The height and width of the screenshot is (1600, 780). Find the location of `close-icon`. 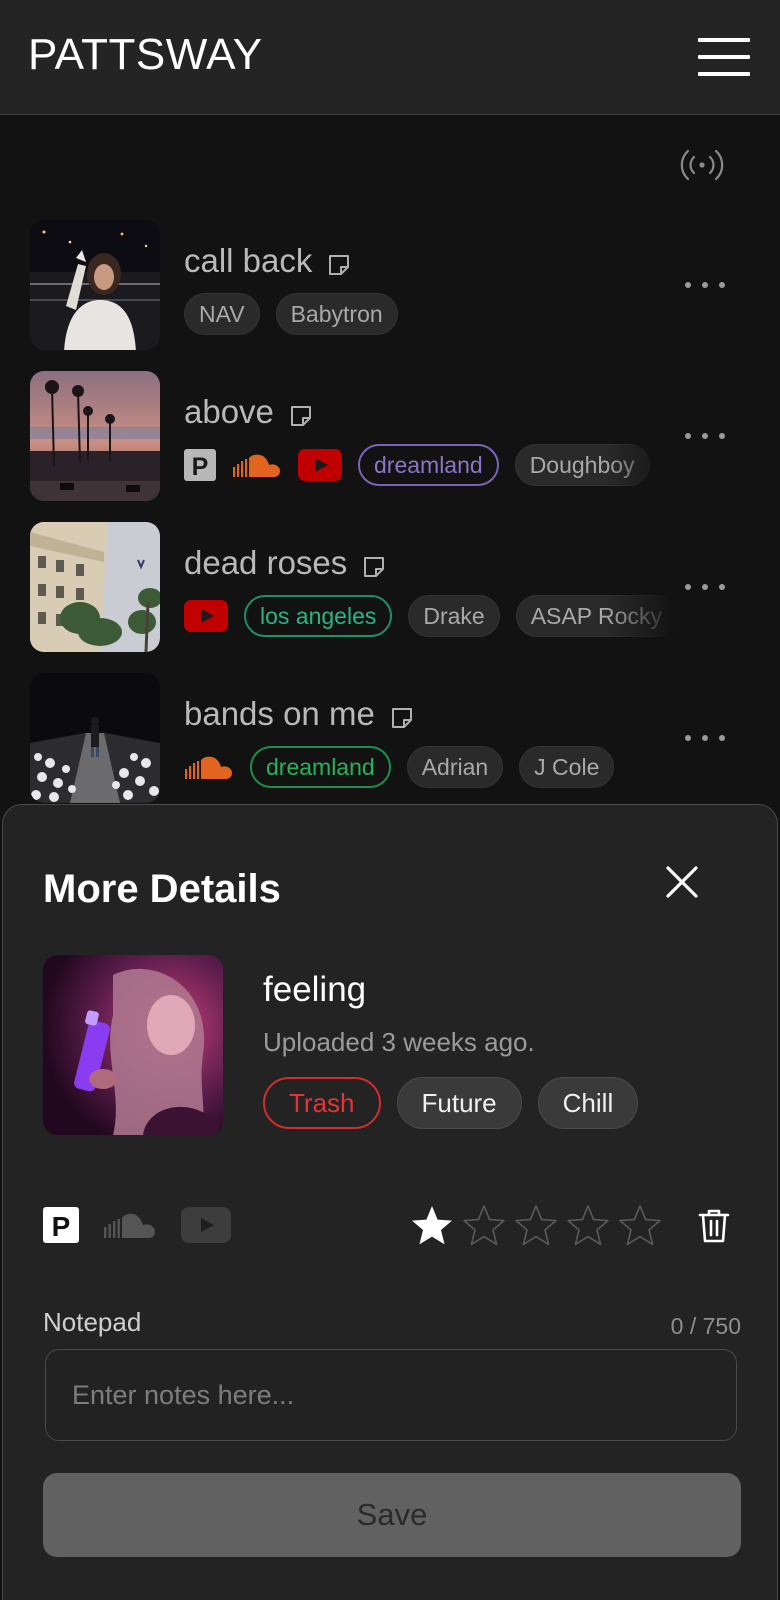

close-icon is located at coordinates (682, 882).